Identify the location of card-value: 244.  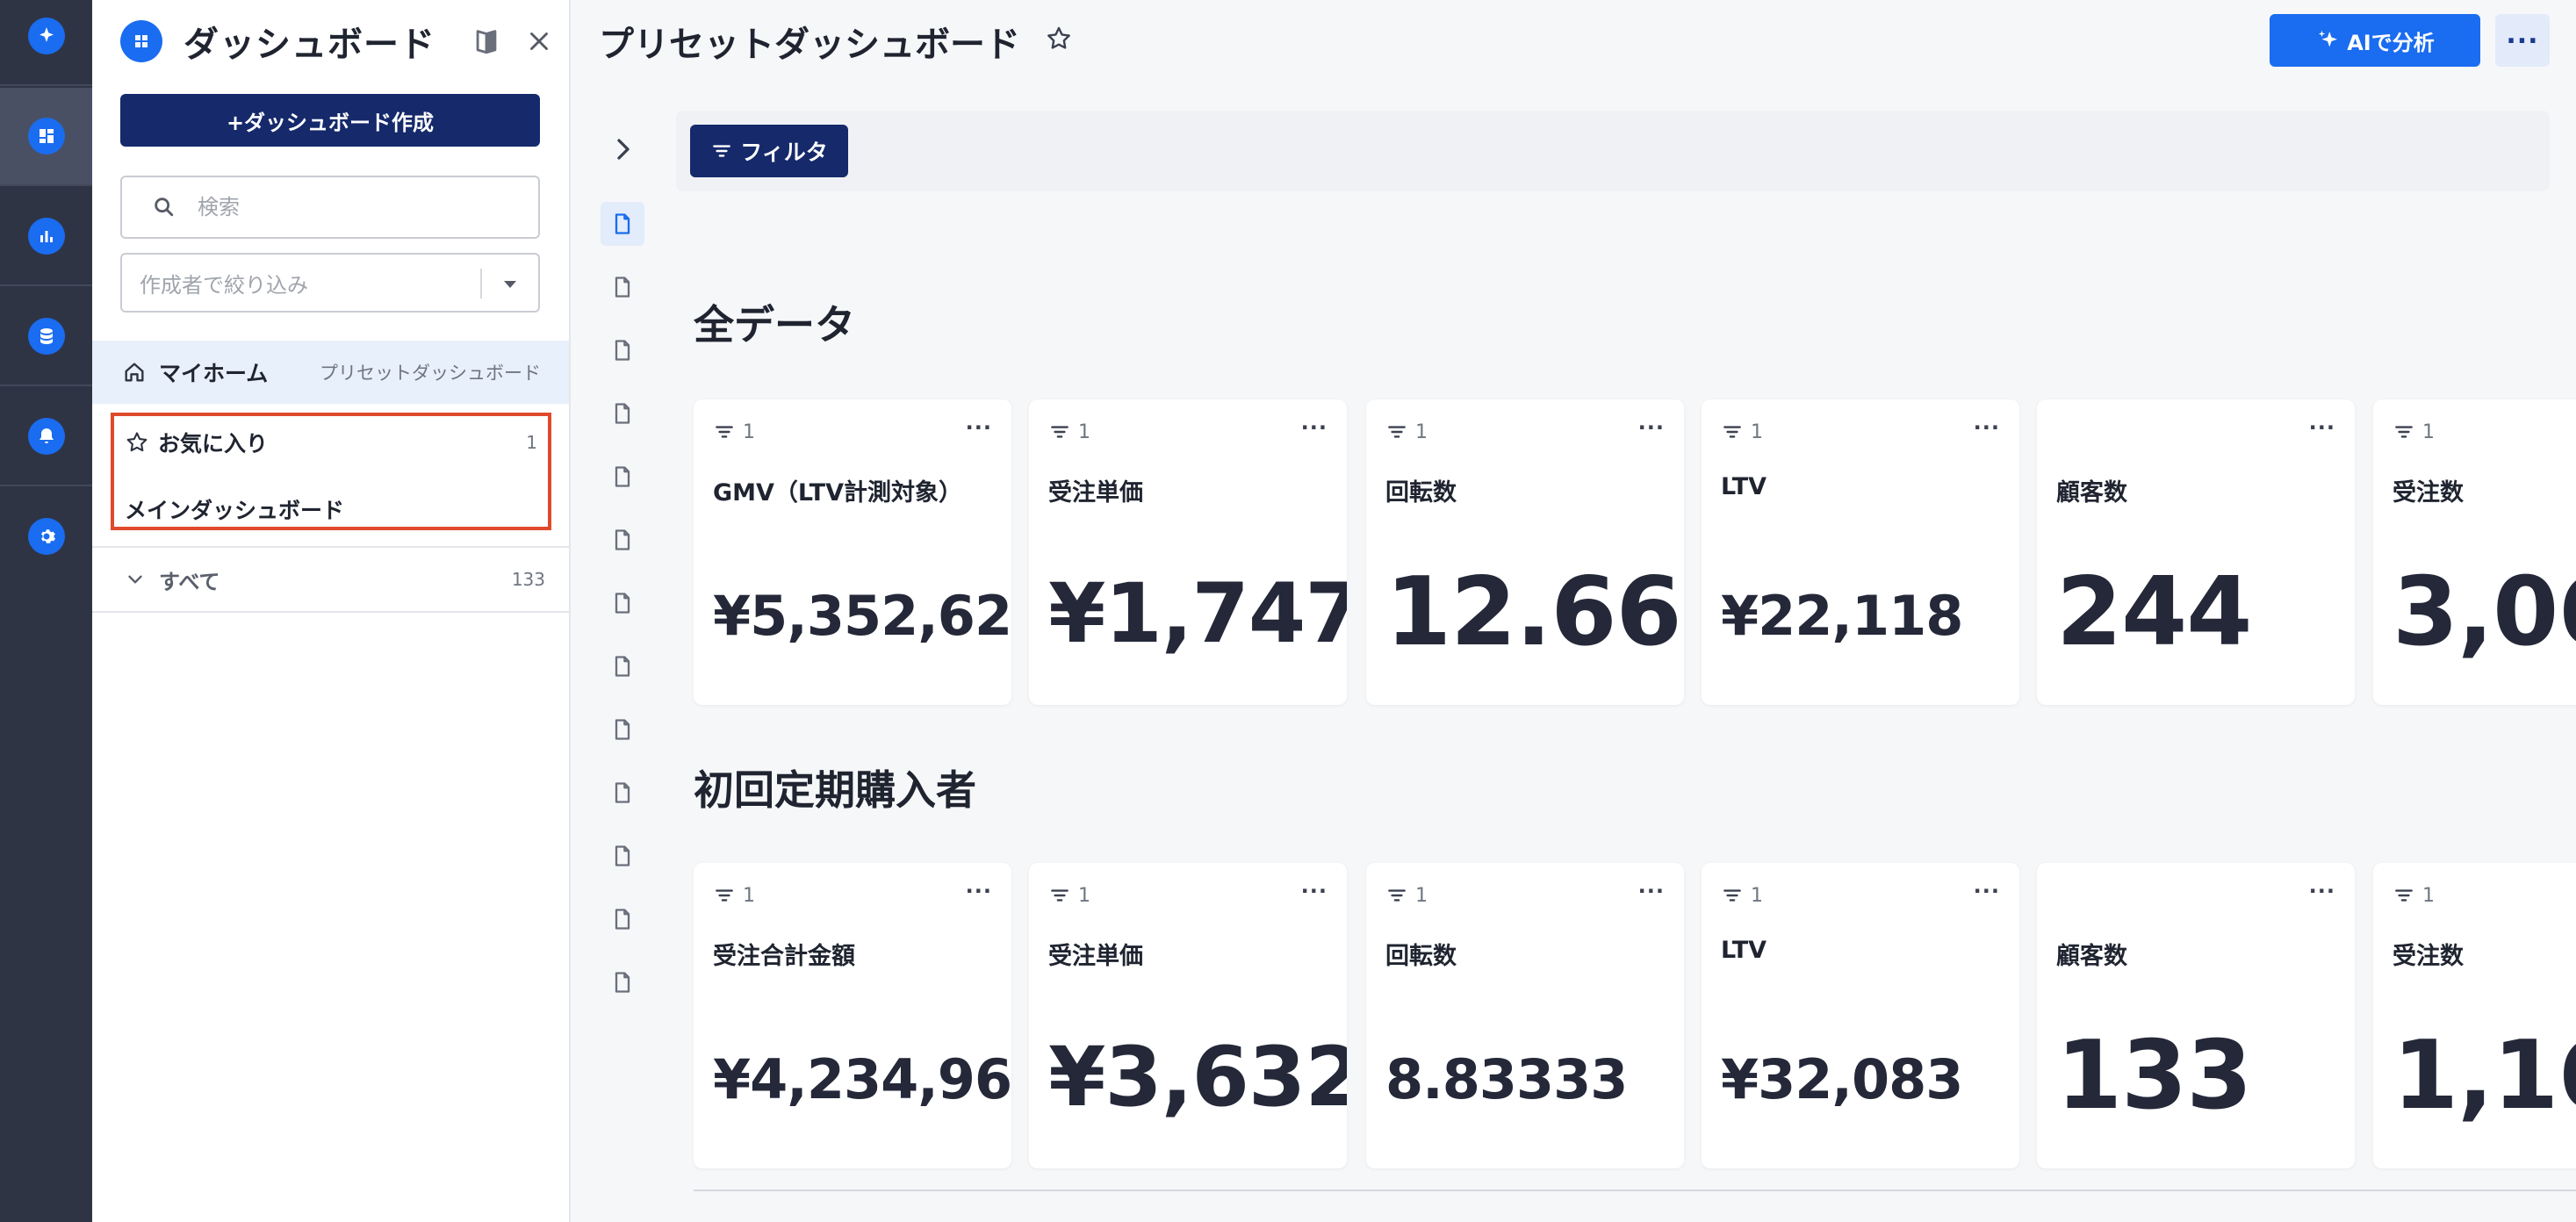
(2154, 612).